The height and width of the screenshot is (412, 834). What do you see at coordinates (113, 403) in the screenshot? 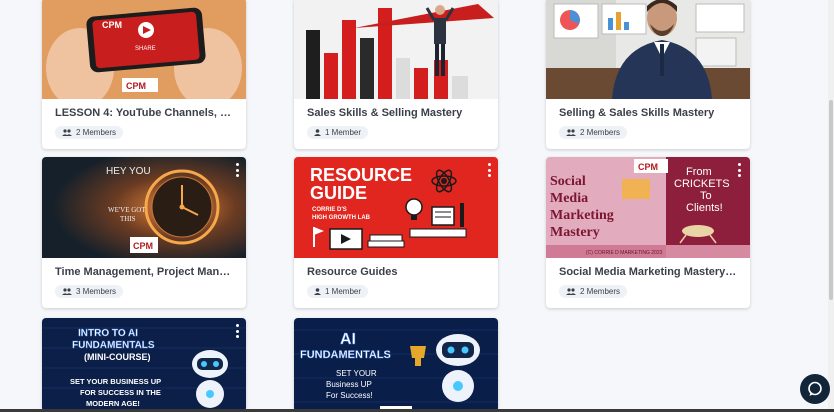
I see `svg-text: MODERN AGE!` at bounding box center [113, 403].